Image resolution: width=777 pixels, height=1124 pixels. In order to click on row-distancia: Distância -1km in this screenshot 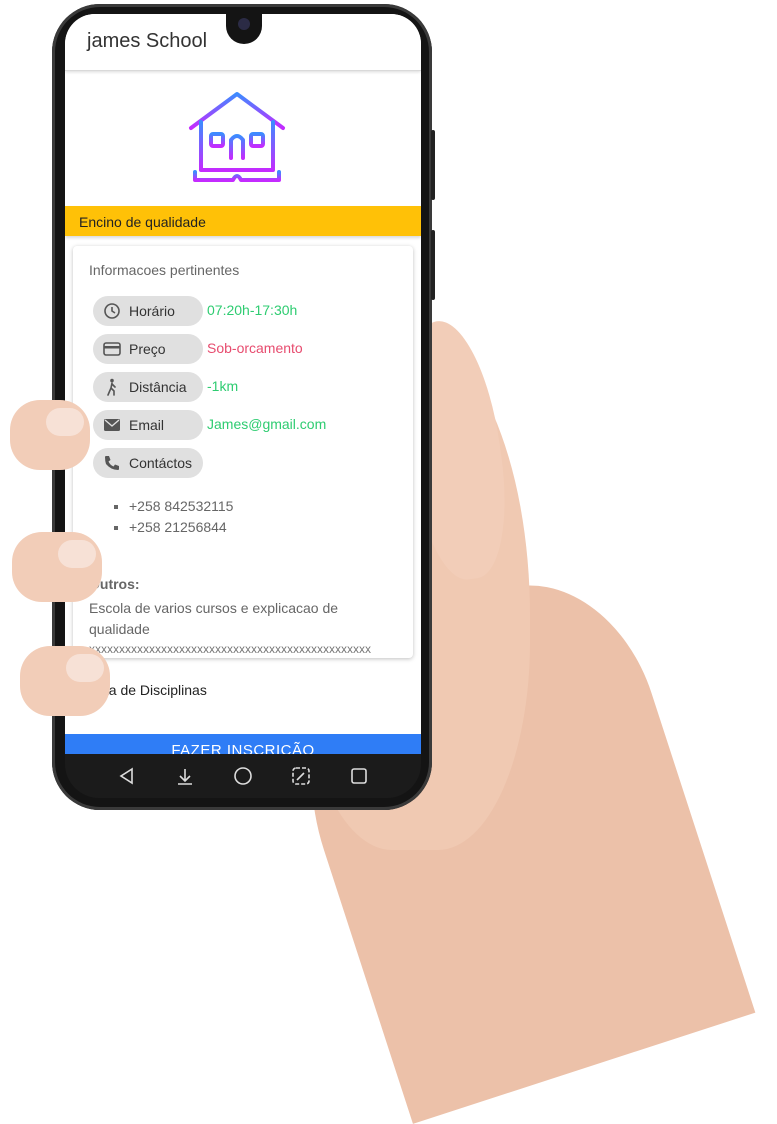, I will do `click(248, 387)`.